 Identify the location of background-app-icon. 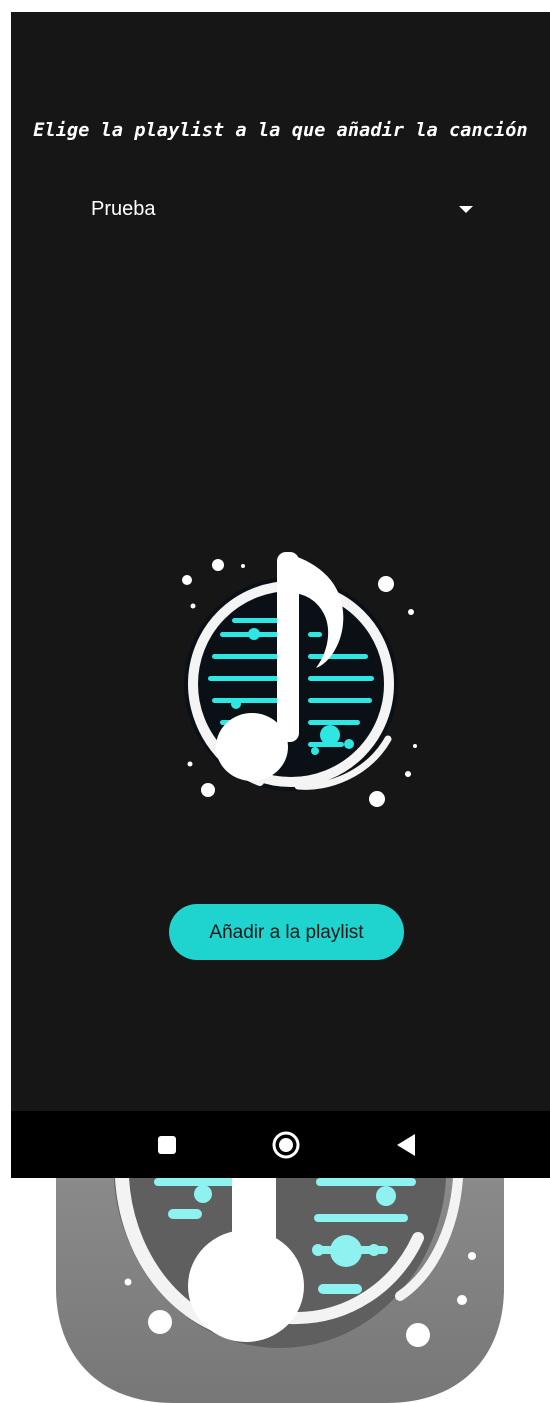
(280, 1290).